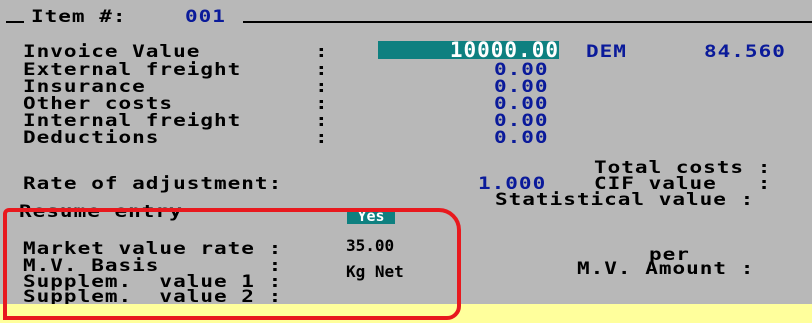 This screenshot has width=812, height=323. What do you see at coordinates (153, 183) in the screenshot?
I see `rate-of-adjustment-label: Rate of adjustment:` at bounding box center [153, 183].